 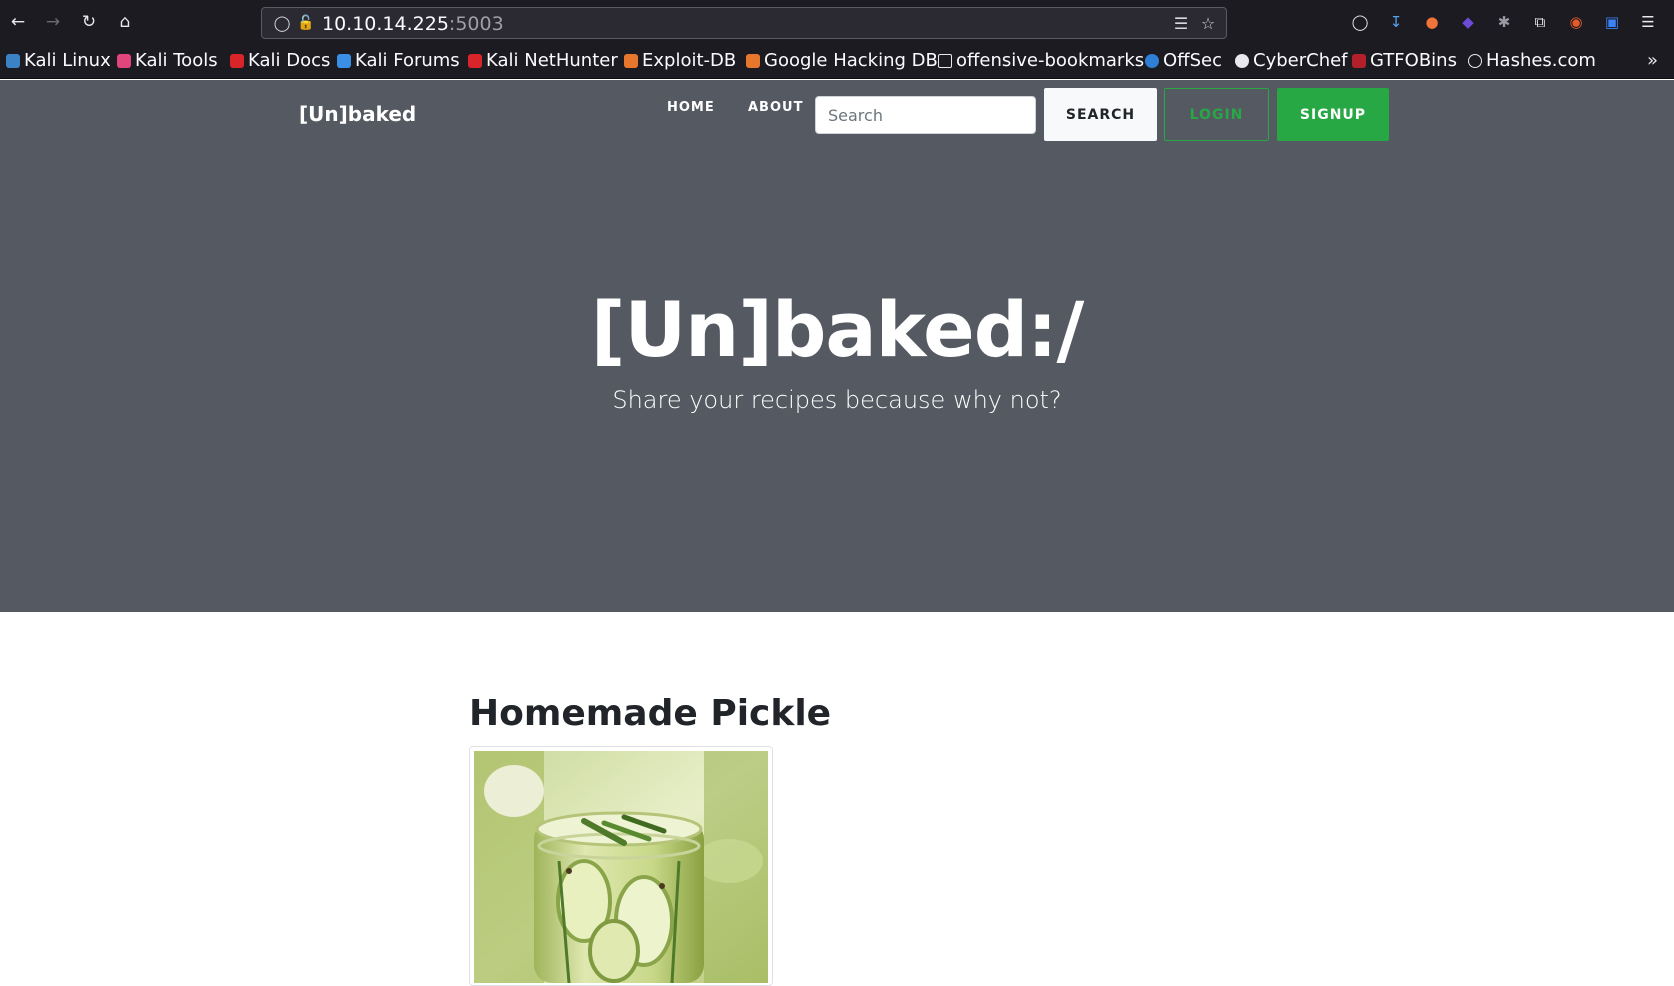 I want to click on translate-icon: ☰, so click(x=1181, y=24).